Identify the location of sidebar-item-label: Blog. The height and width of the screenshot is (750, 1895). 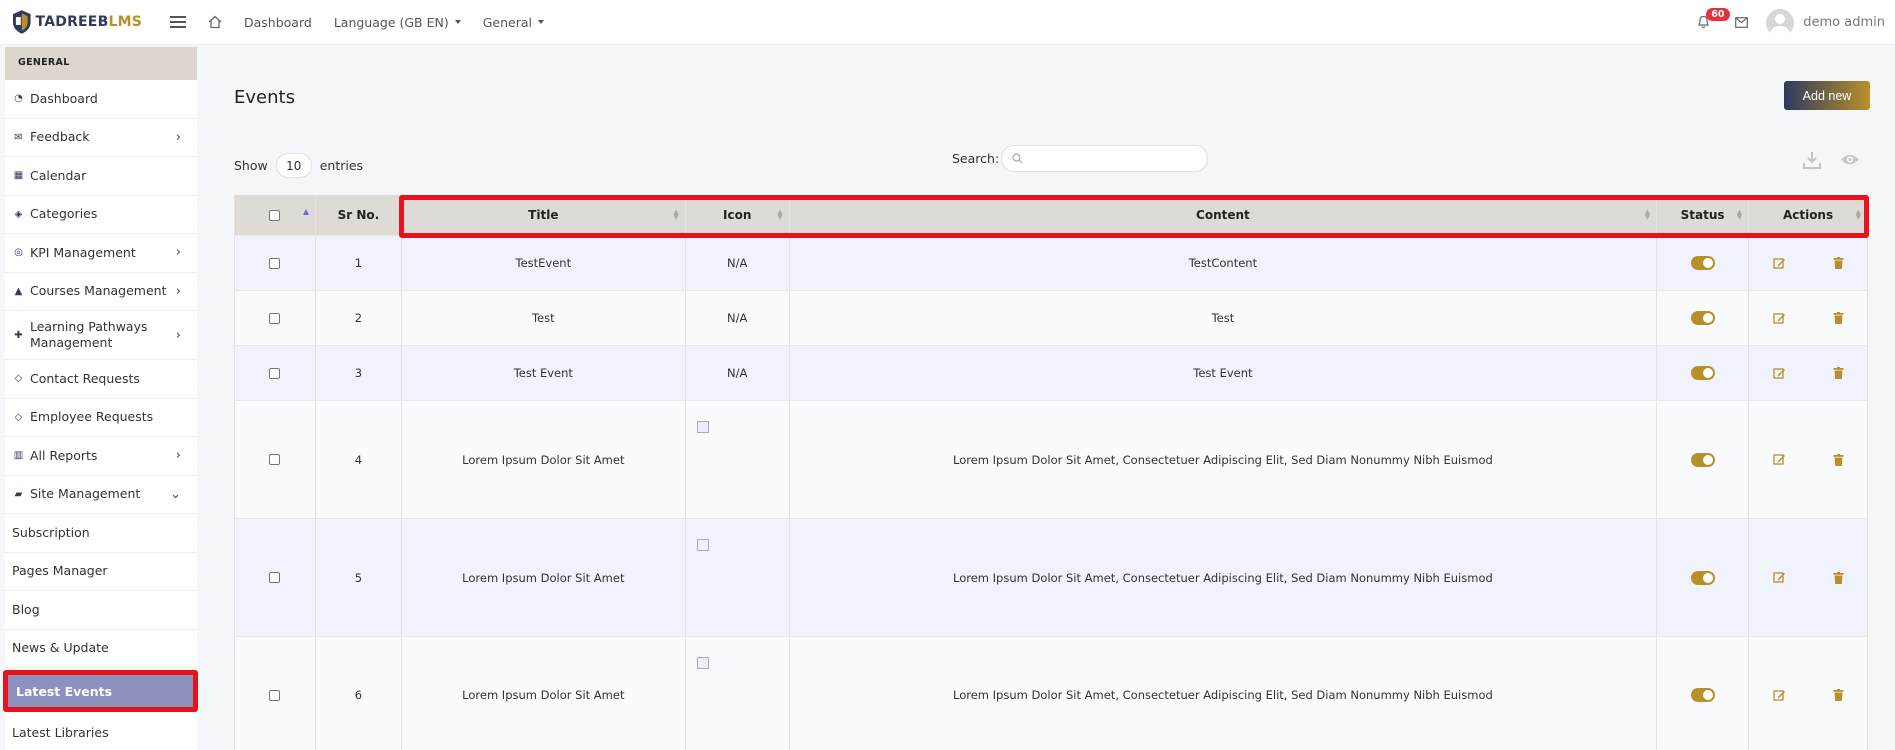
(26, 609).